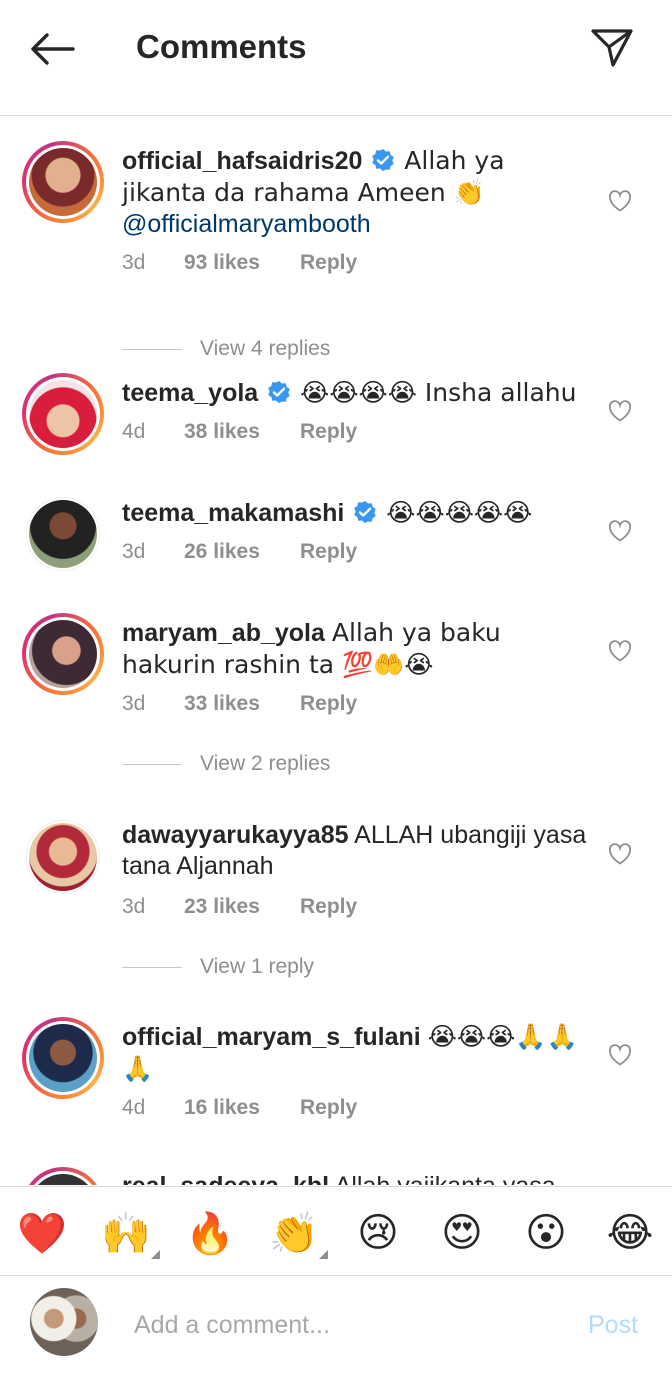  Describe the element at coordinates (344, 1325) in the screenshot. I see `comment-input` at that location.